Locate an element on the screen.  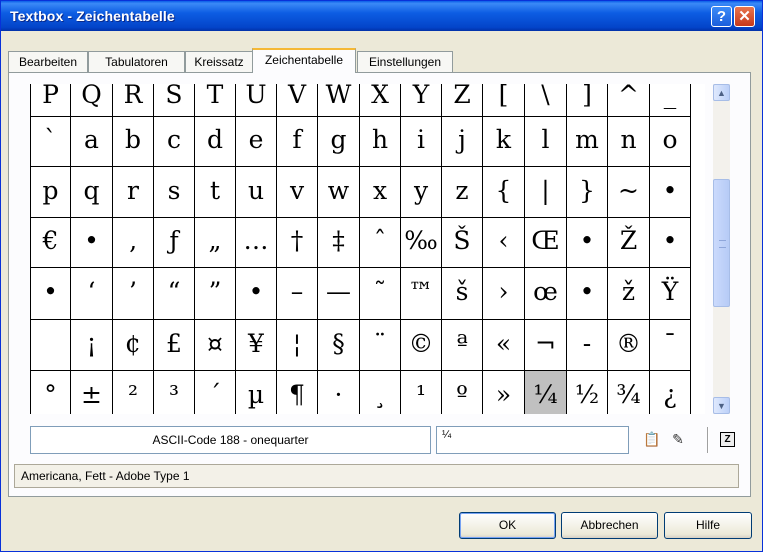
char-cell: w is located at coordinates (339, 192).